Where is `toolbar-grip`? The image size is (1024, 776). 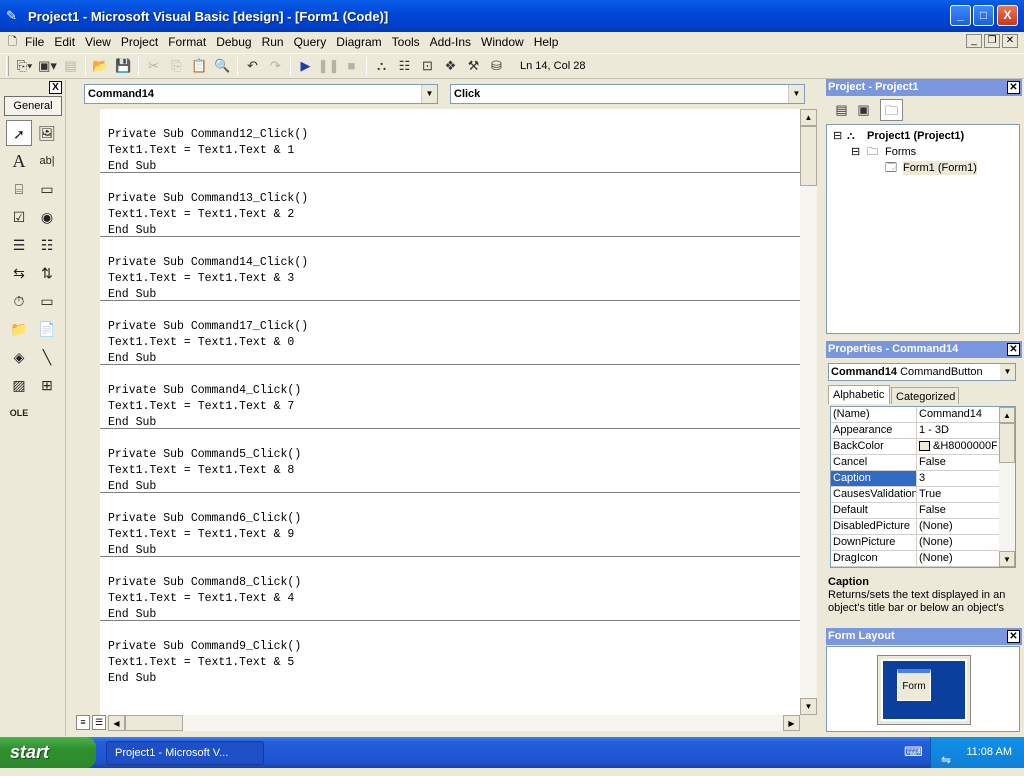 toolbar-grip is located at coordinates (7, 66).